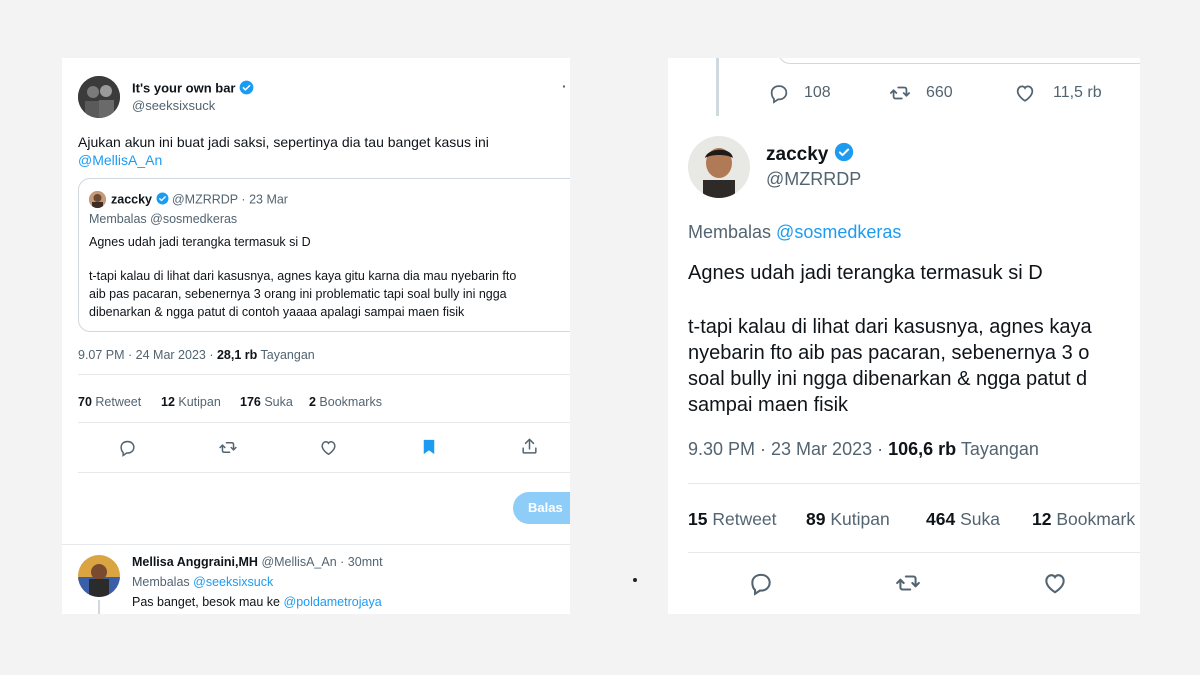  Describe the element at coordinates (817, 92) in the screenshot. I see `prev-reply-count: 108` at that location.